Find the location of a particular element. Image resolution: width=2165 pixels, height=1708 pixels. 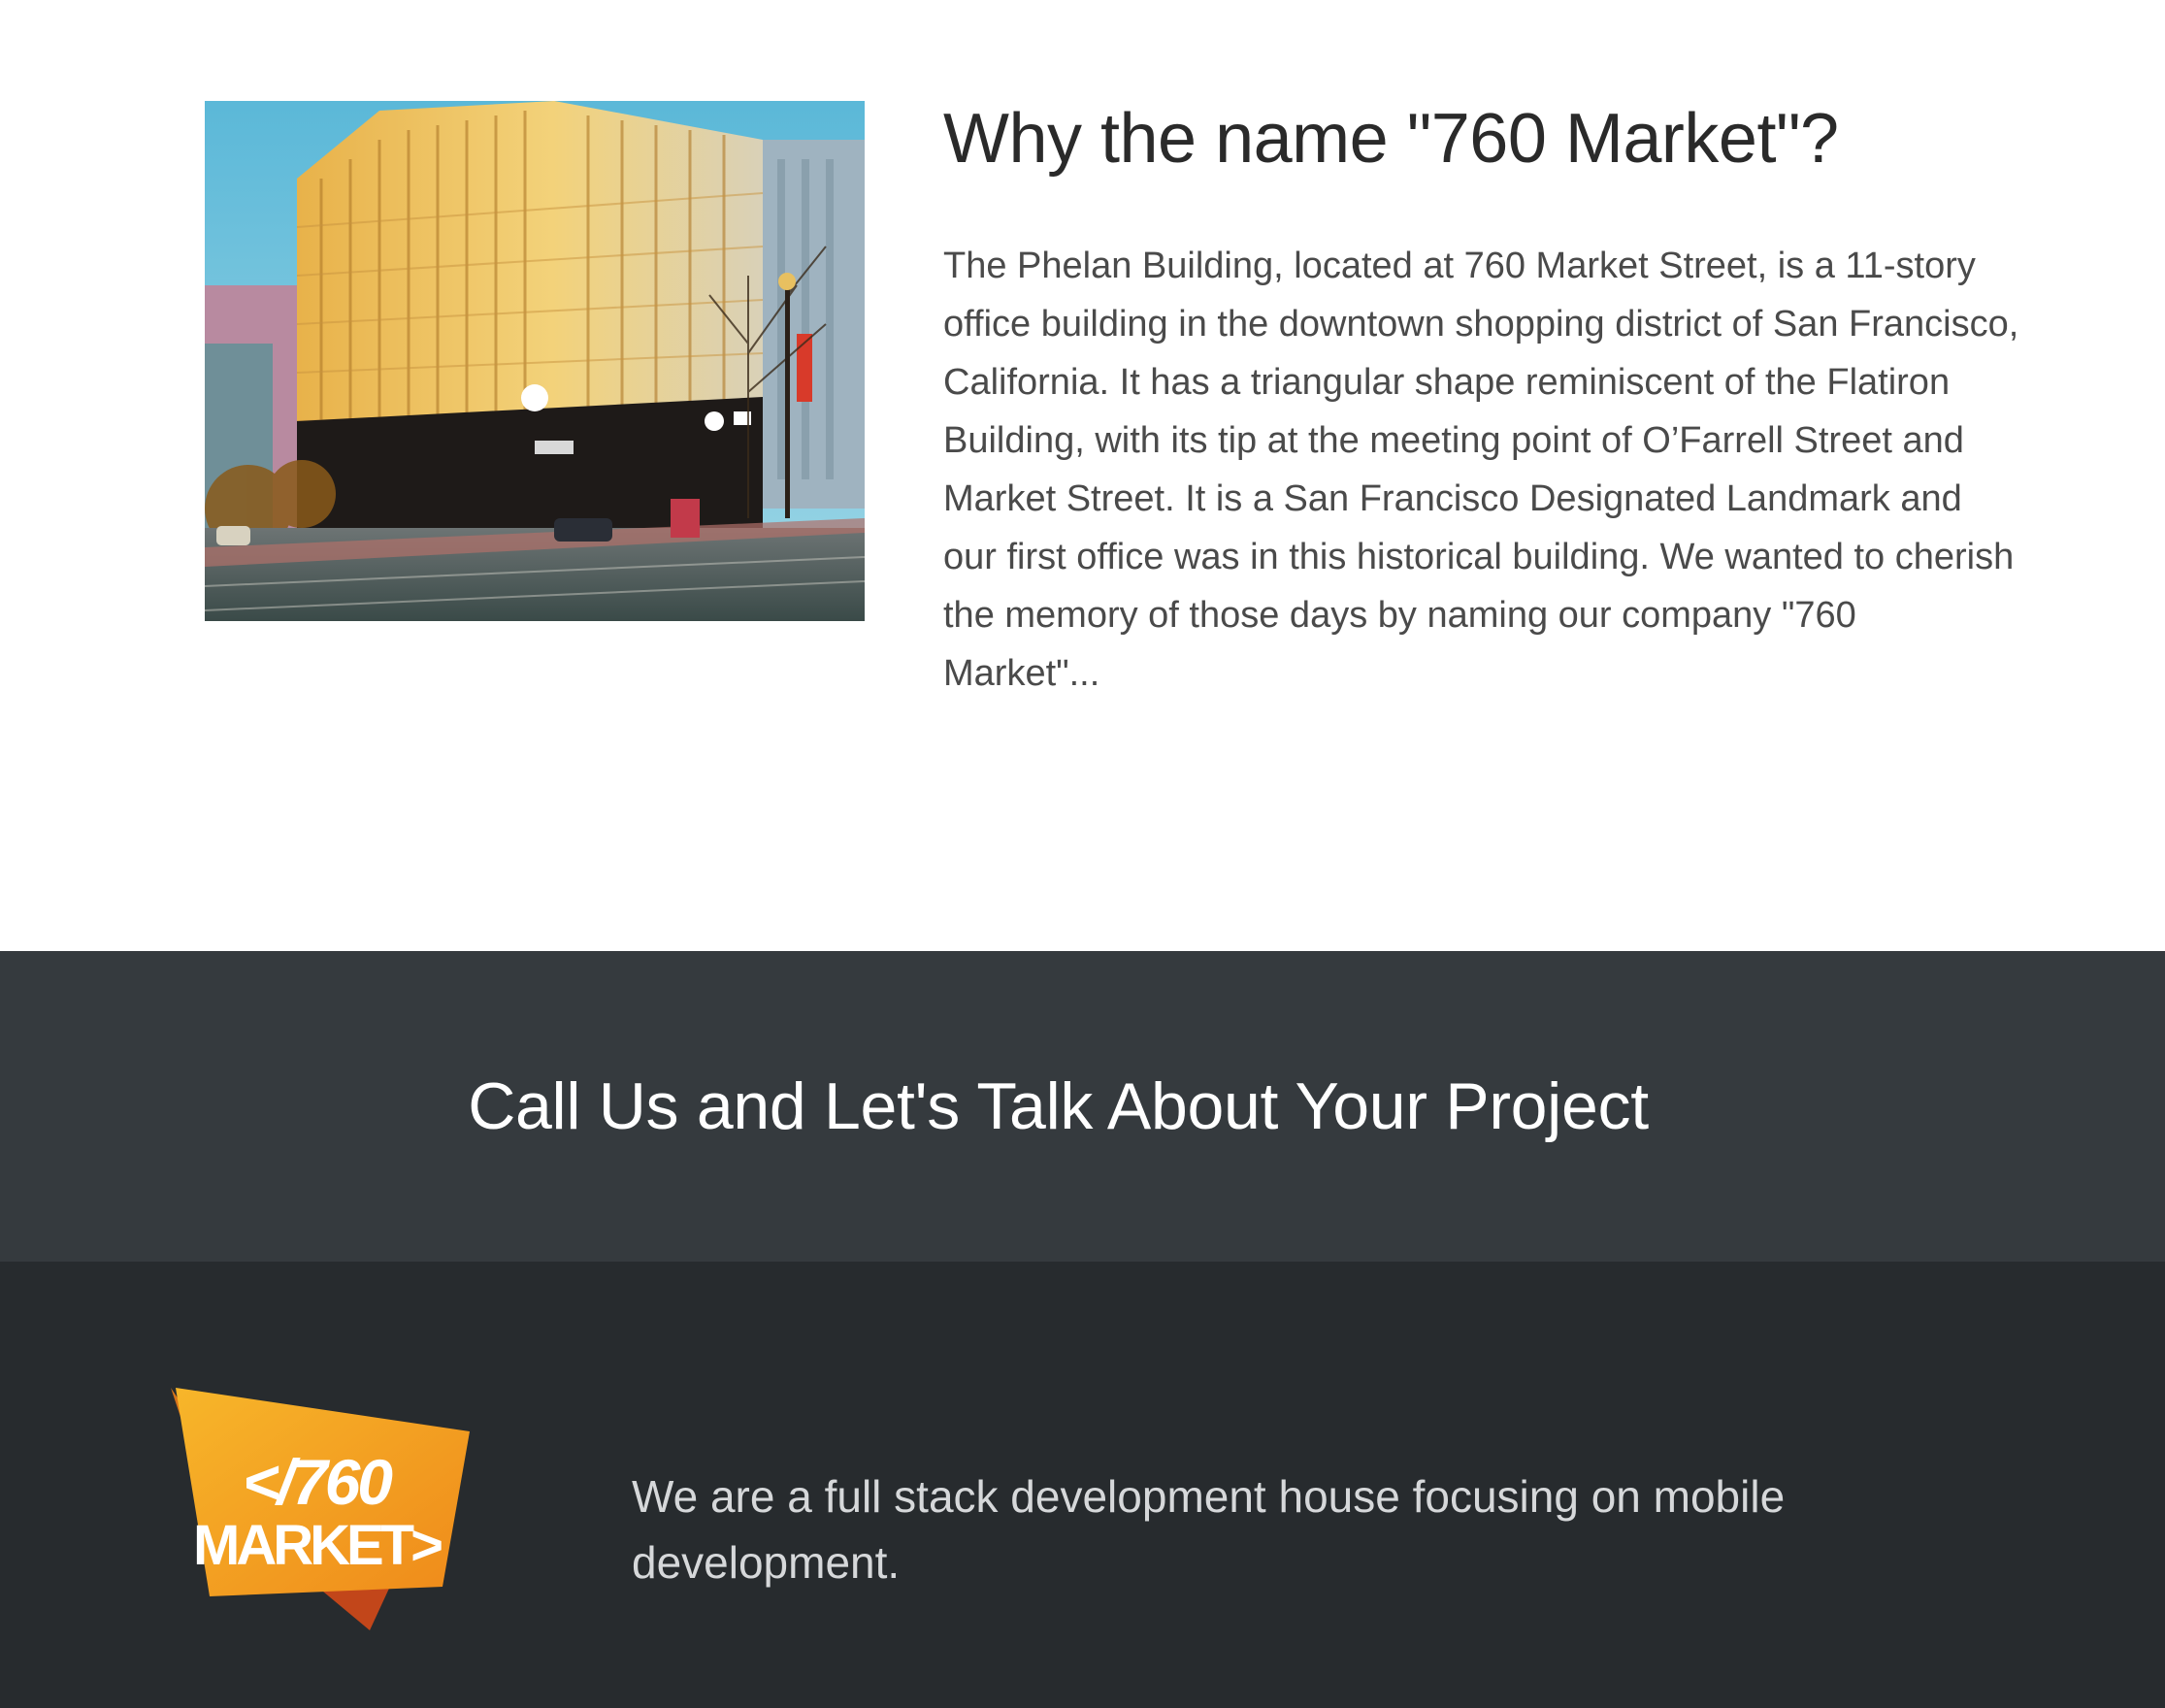

760-market-logo: </760 MARKET> is located at coordinates (321, 1519).